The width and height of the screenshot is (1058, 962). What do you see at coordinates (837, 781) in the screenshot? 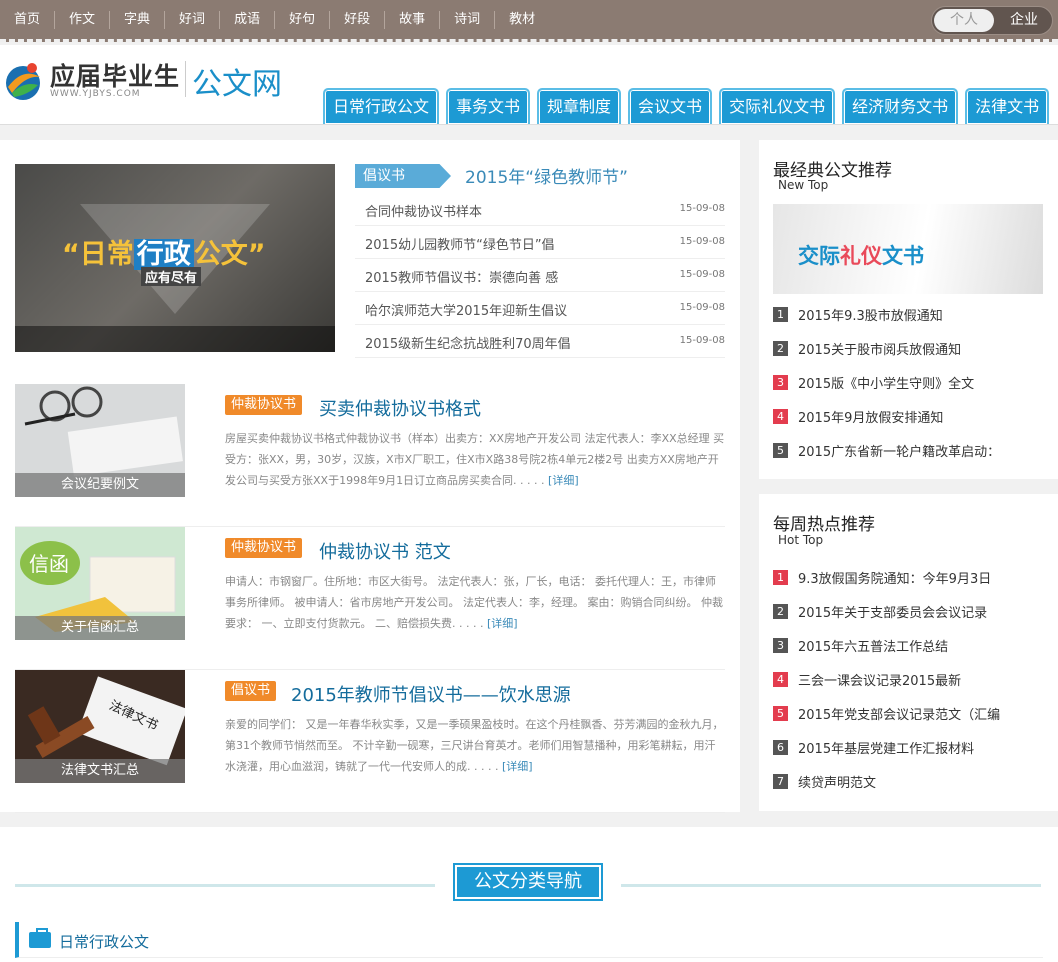
I see `list-item-title: 续贷声明范文` at bounding box center [837, 781].